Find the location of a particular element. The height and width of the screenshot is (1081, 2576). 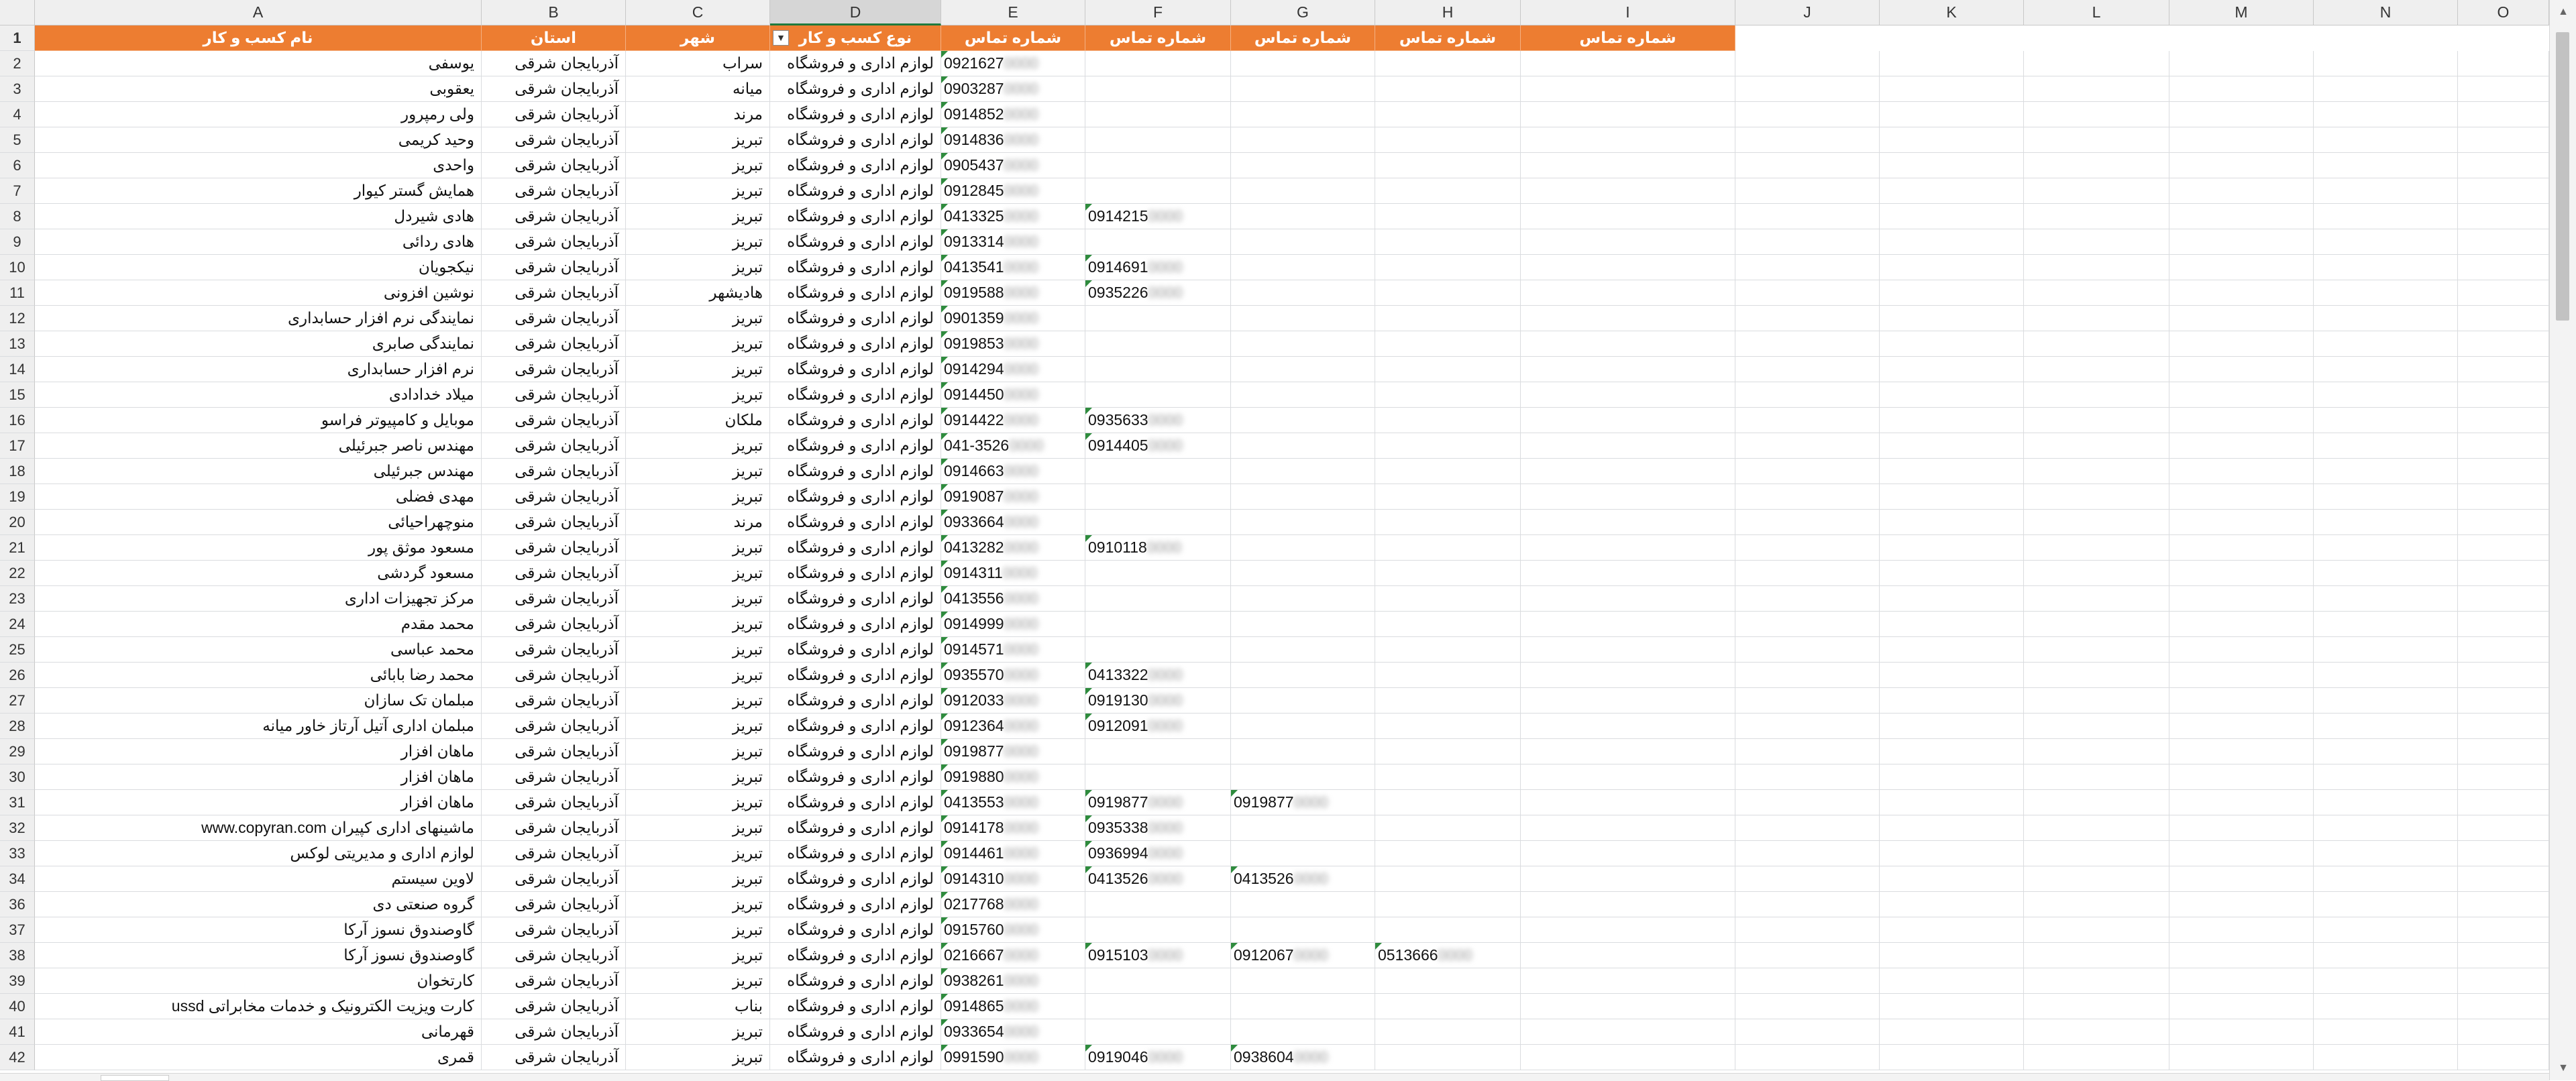

cell-phone-1: 02166670000 is located at coordinates (1013, 956).